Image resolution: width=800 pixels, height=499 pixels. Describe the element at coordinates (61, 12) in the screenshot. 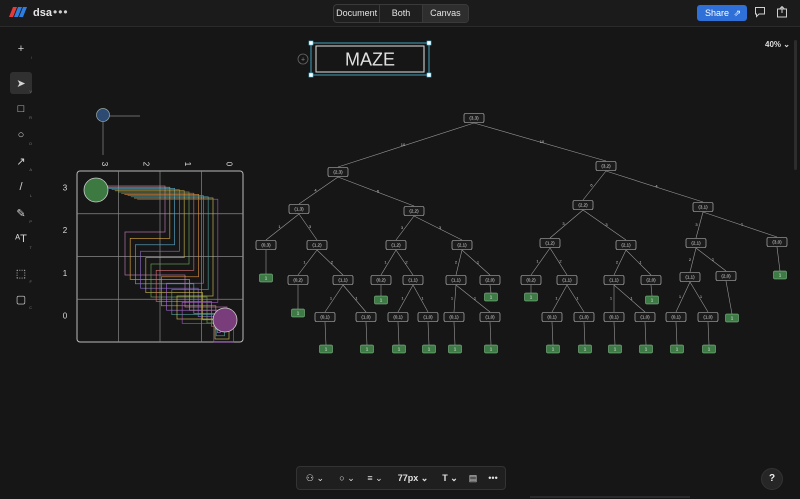

I see `more-menu-icon: •••` at that location.